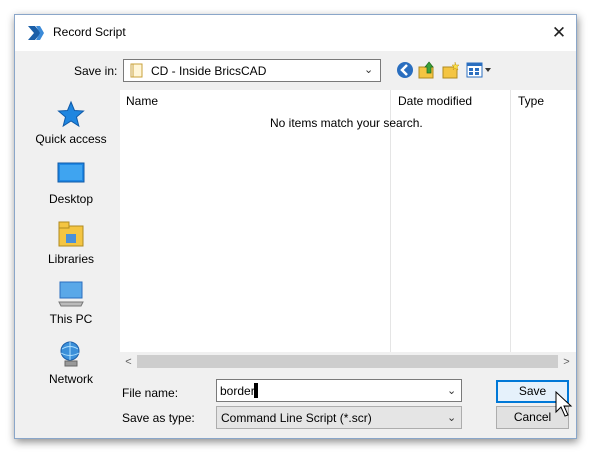 This screenshot has width=597, height=457. What do you see at coordinates (71, 139) in the screenshot?
I see `place-label: Quick access` at bounding box center [71, 139].